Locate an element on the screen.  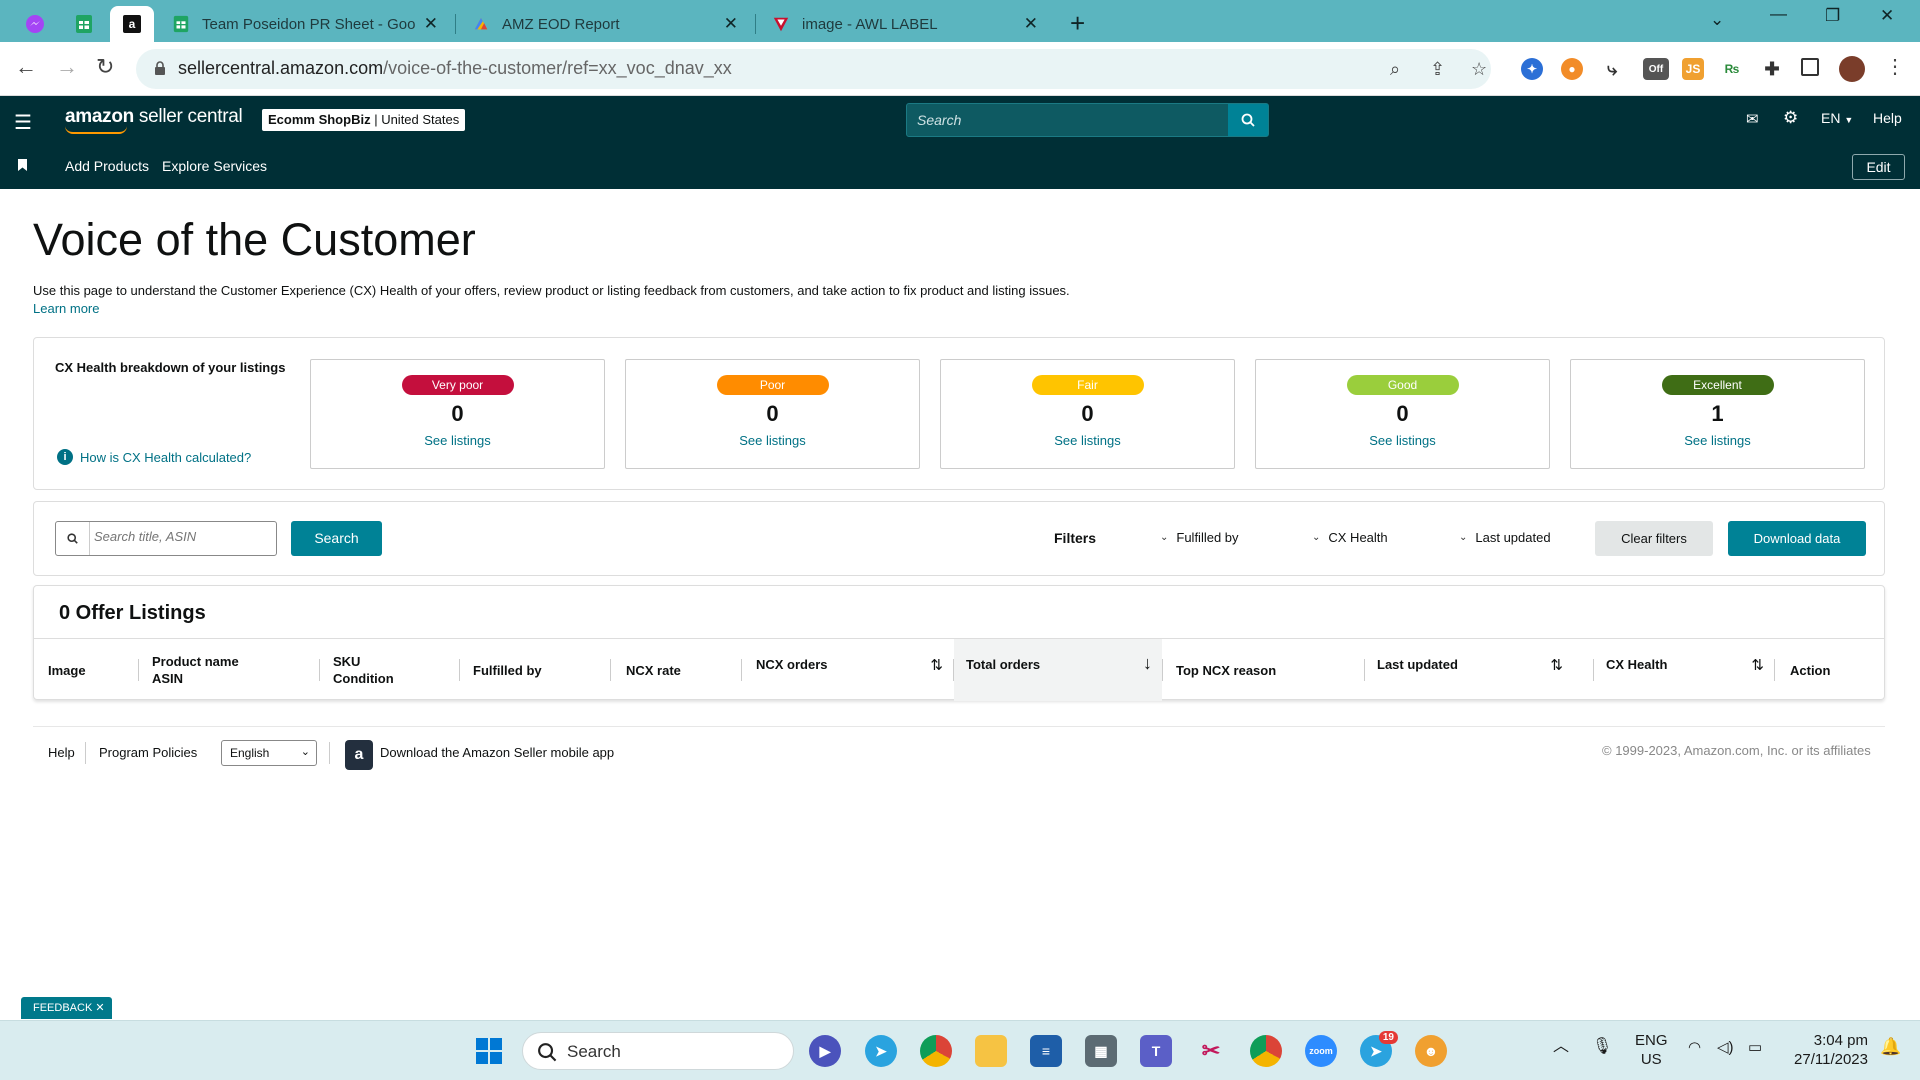
dropdown-label: CX Health is located at coordinates (1358, 537).